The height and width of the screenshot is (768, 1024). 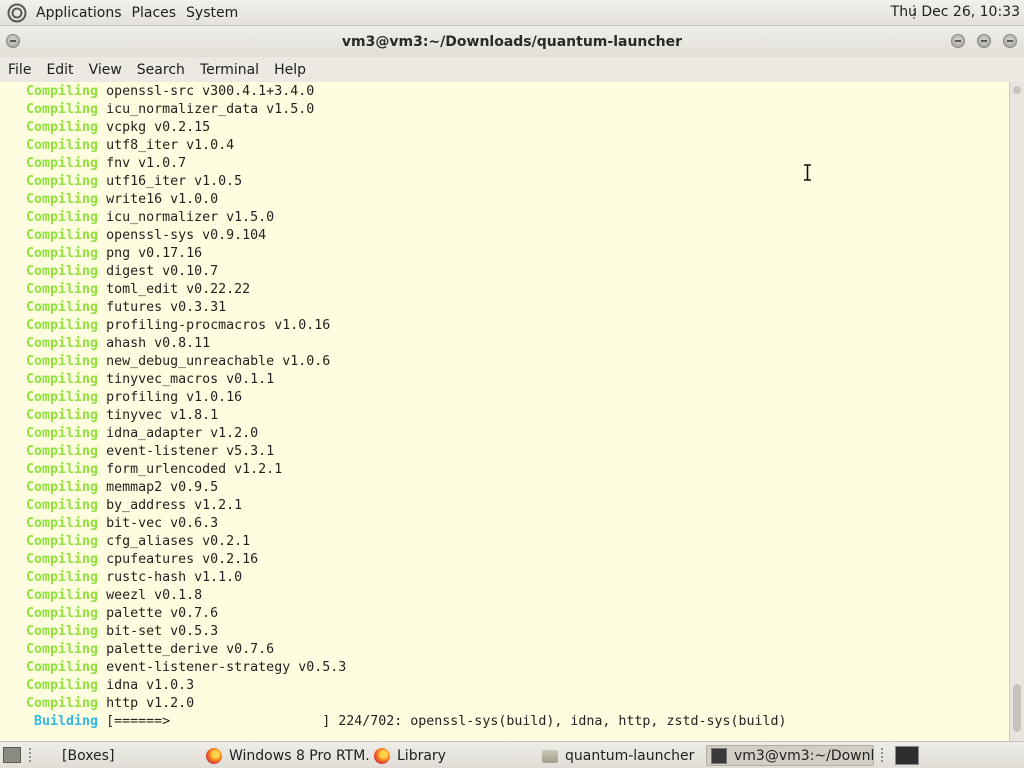 What do you see at coordinates (1010, 41) in the screenshot?
I see `close-button` at bounding box center [1010, 41].